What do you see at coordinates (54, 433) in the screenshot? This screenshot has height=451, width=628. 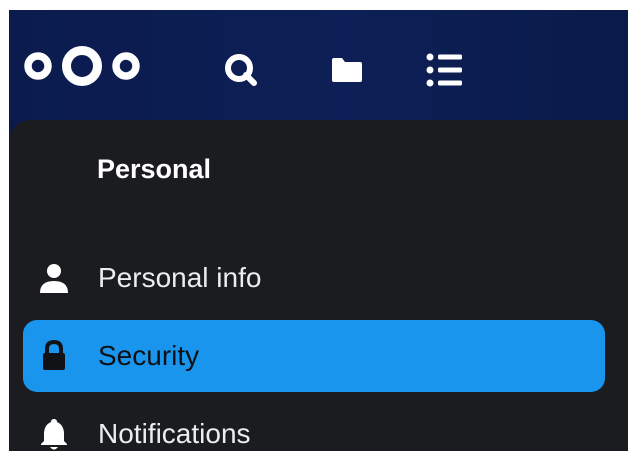 I see `bell-icon` at bounding box center [54, 433].